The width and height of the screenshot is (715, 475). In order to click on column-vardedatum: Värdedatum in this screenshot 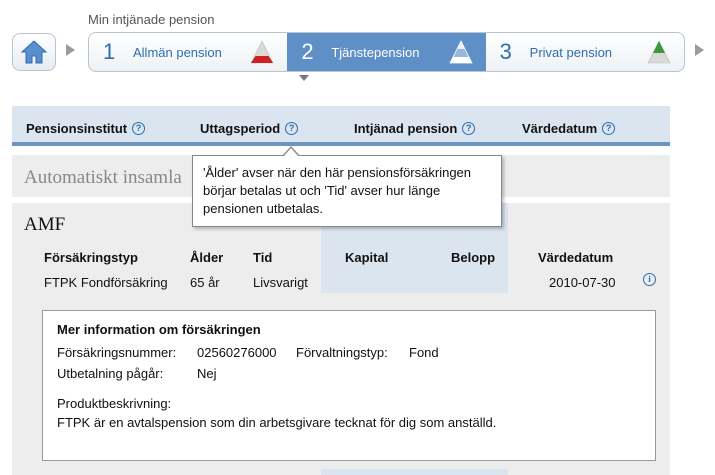, I will do `click(576, 257)`.